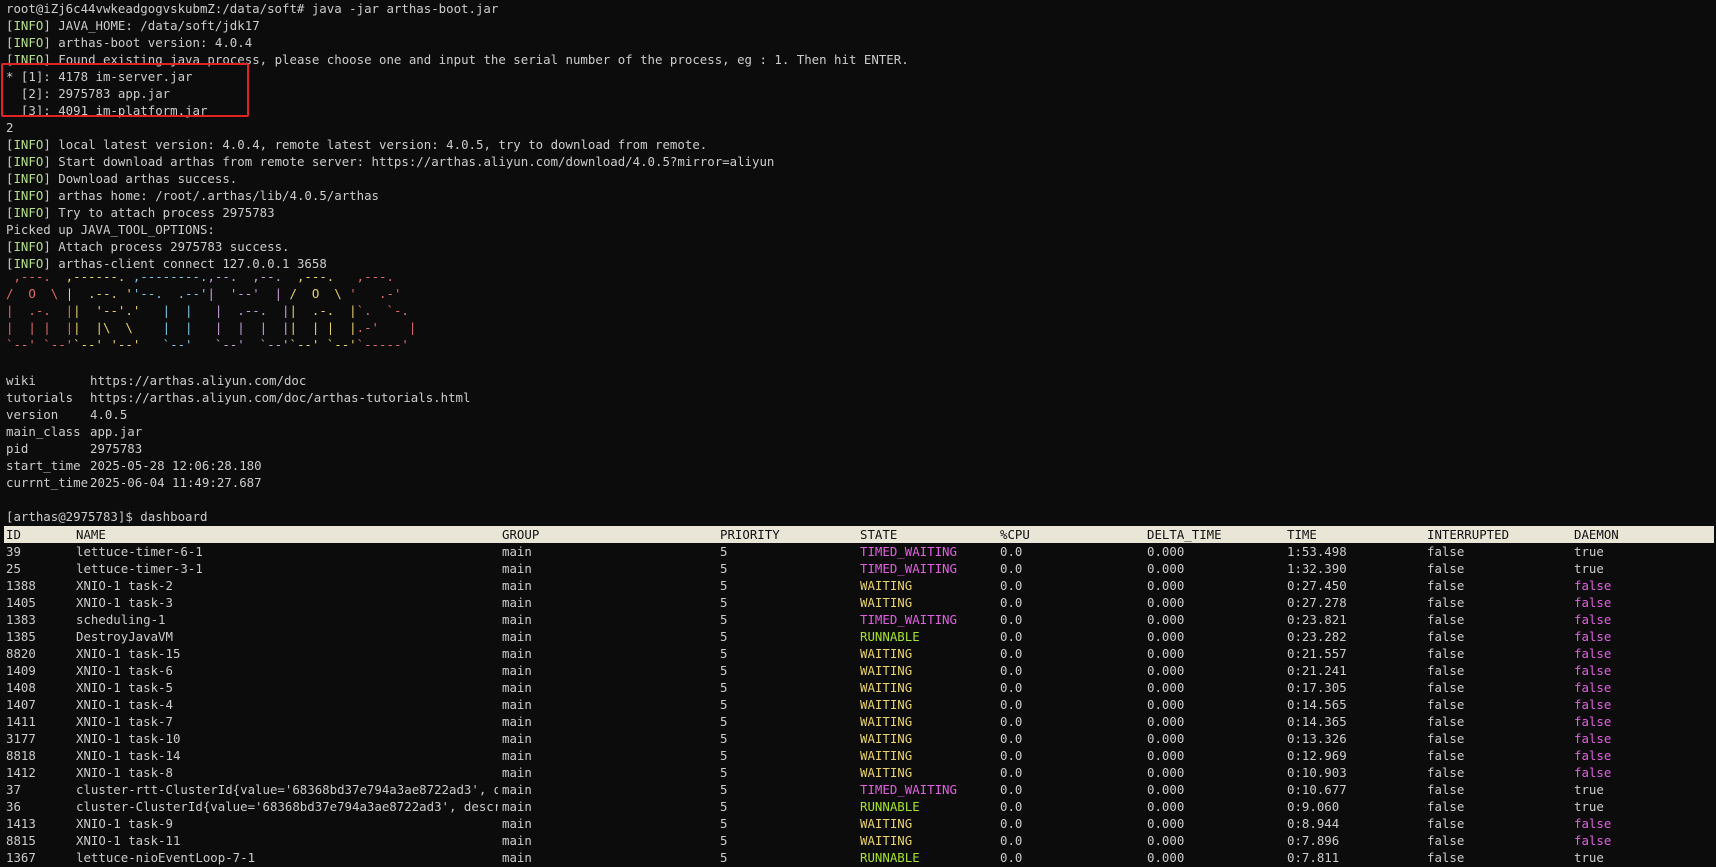 This screenshot has height=867, width=1716. What do you see at coordinates (245, 276) in the screenshot?
I see `banner-segment: ,--. ,--.` at bounding box center [245, 276].